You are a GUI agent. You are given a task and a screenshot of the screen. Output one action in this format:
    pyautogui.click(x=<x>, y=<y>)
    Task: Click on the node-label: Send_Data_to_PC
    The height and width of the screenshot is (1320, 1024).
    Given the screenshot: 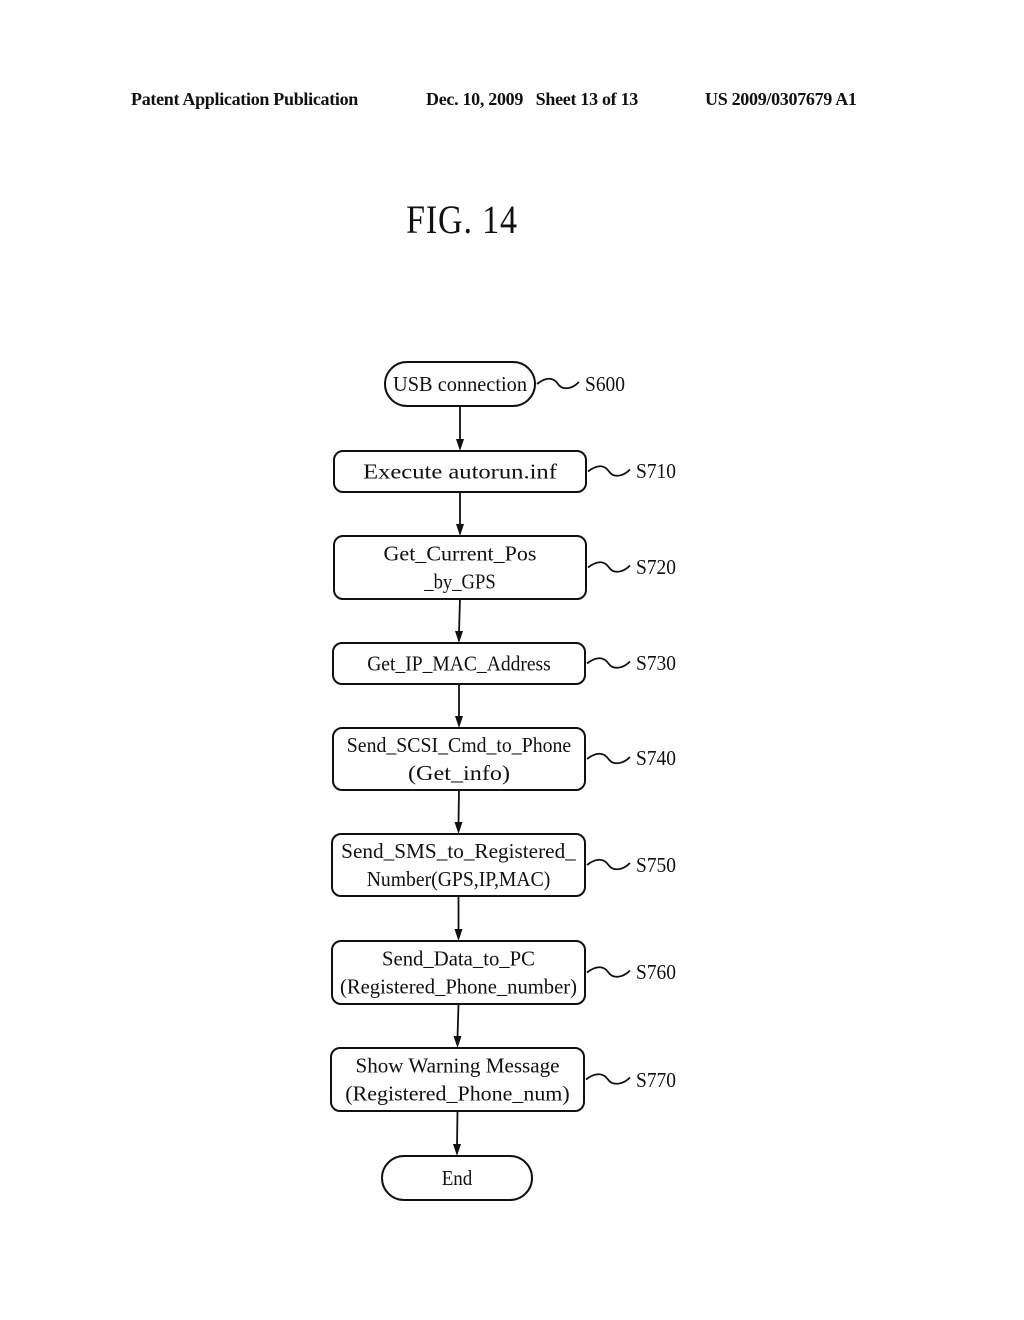 What is the action you would take?
    pyautogui.click(x=458, y=959)
    